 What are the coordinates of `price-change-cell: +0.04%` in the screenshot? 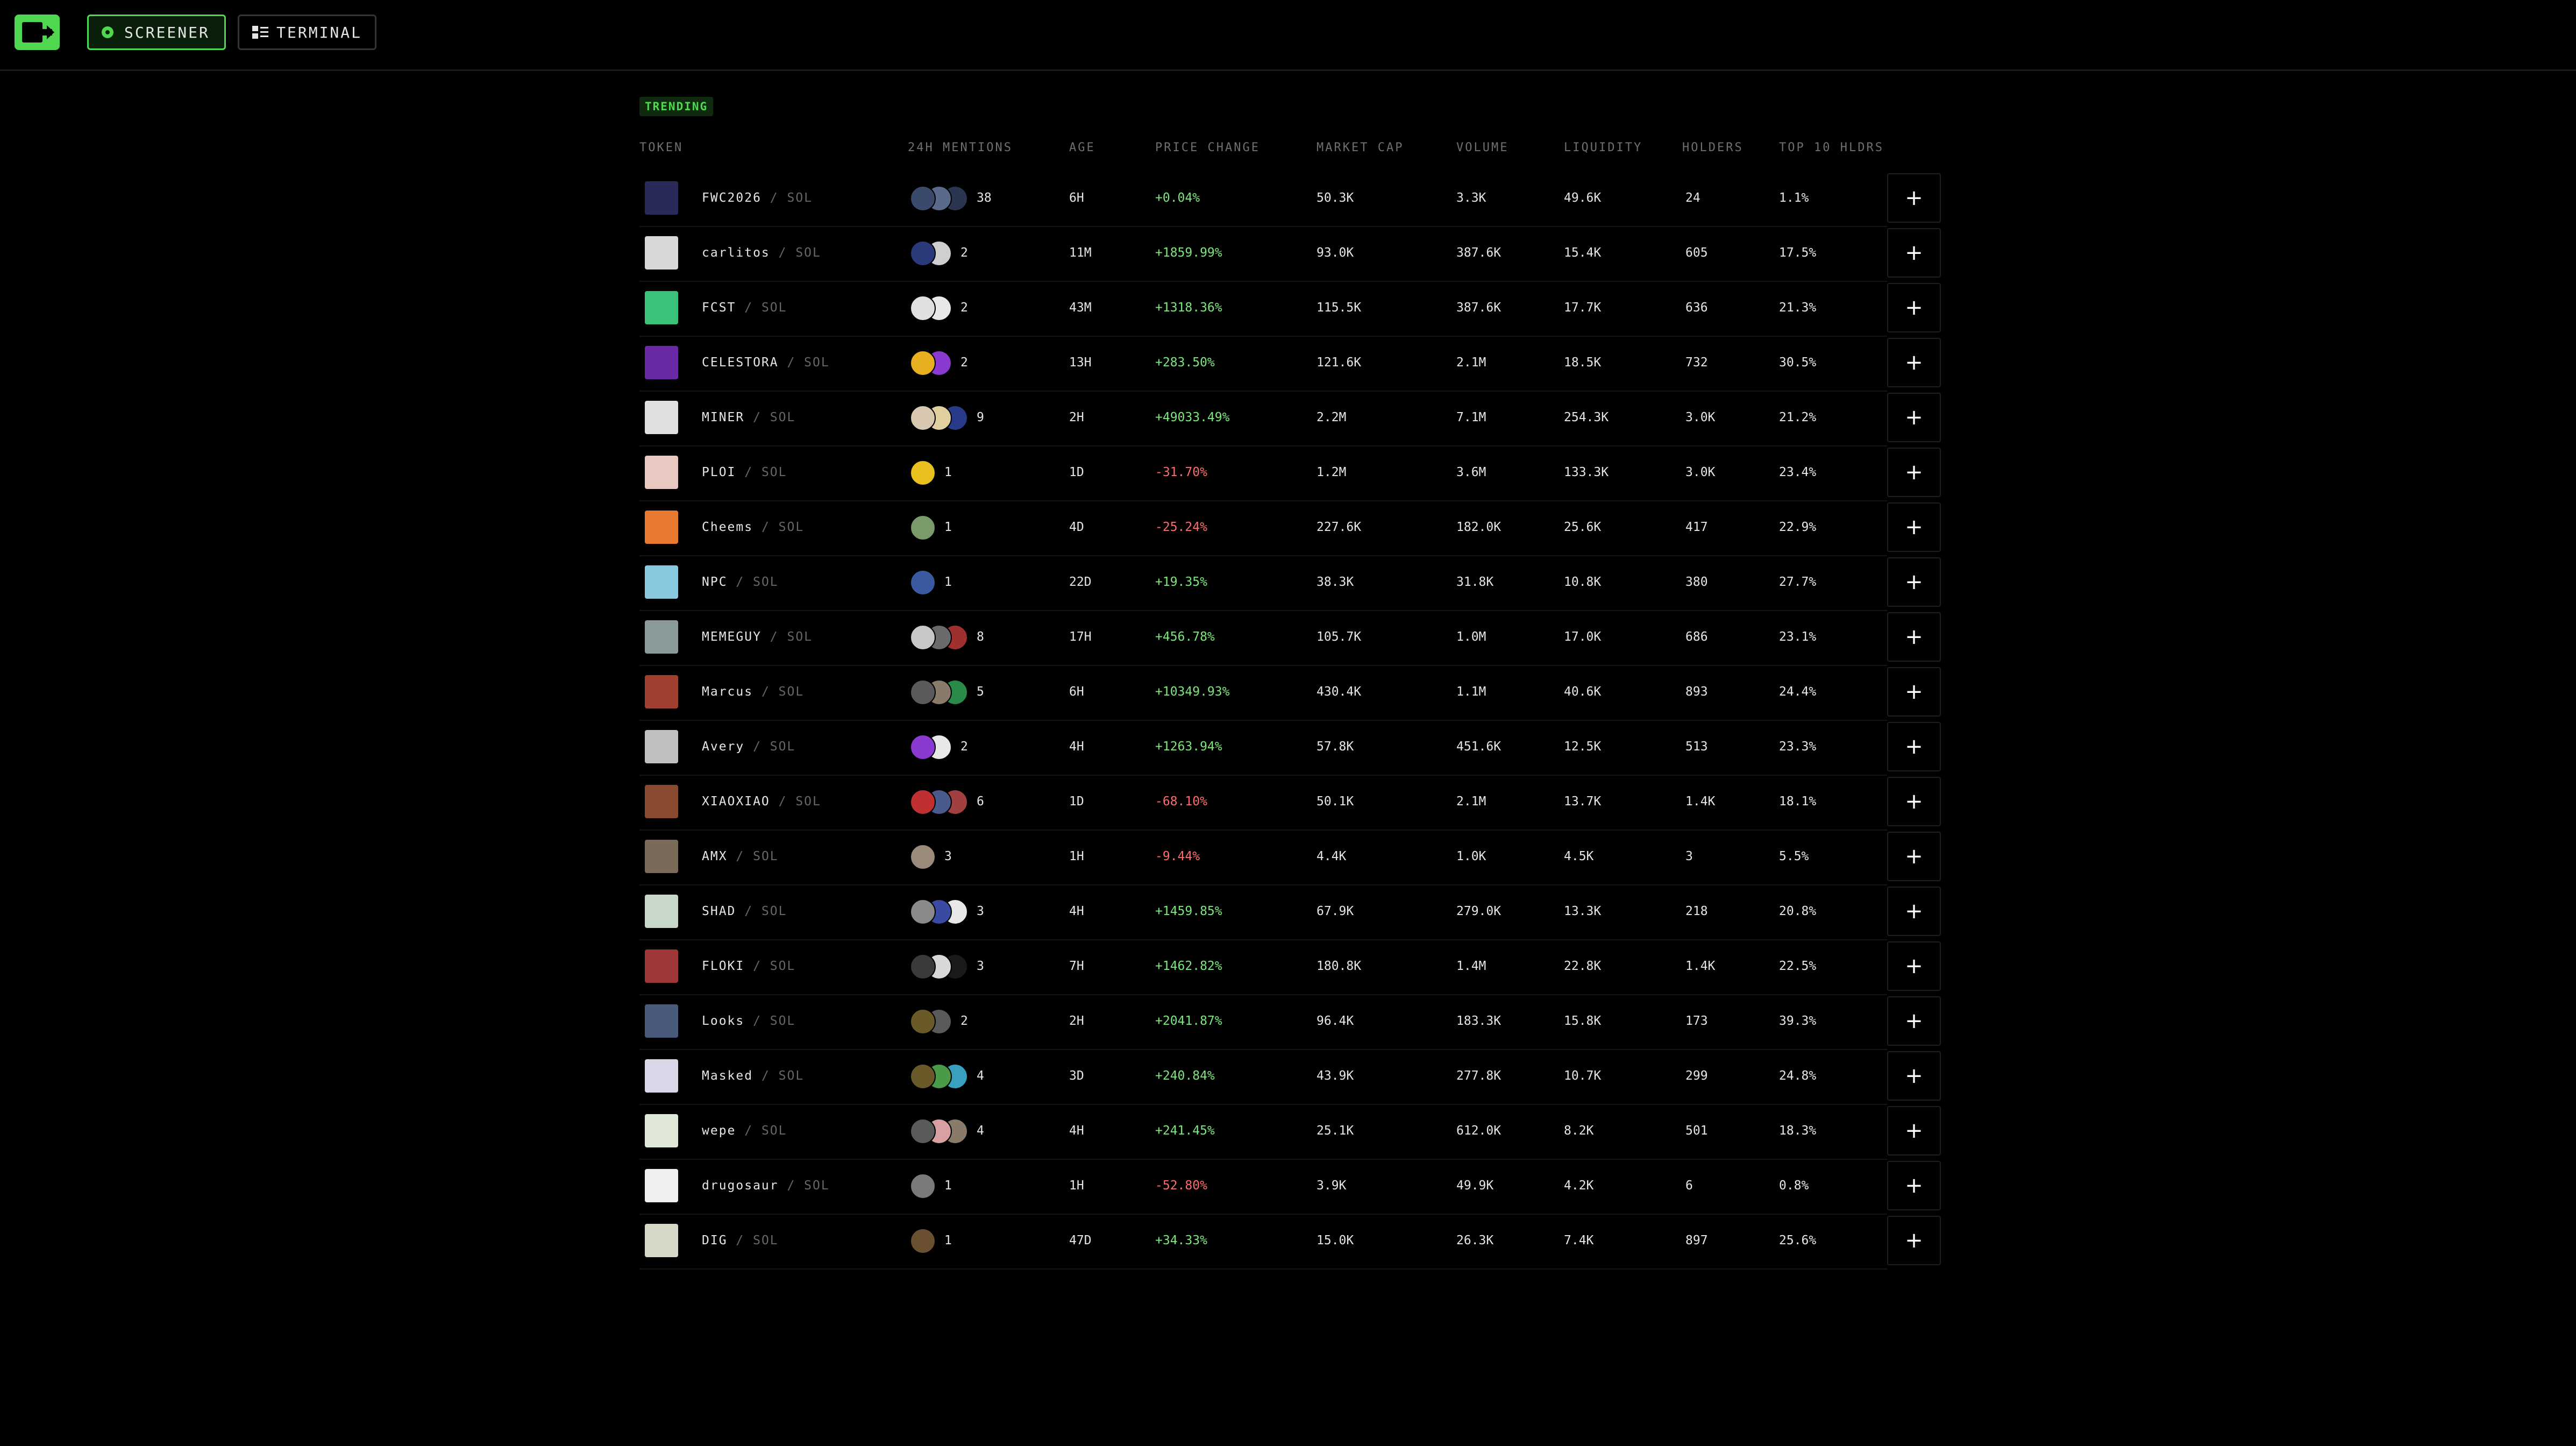 It's located at (1177, 198).